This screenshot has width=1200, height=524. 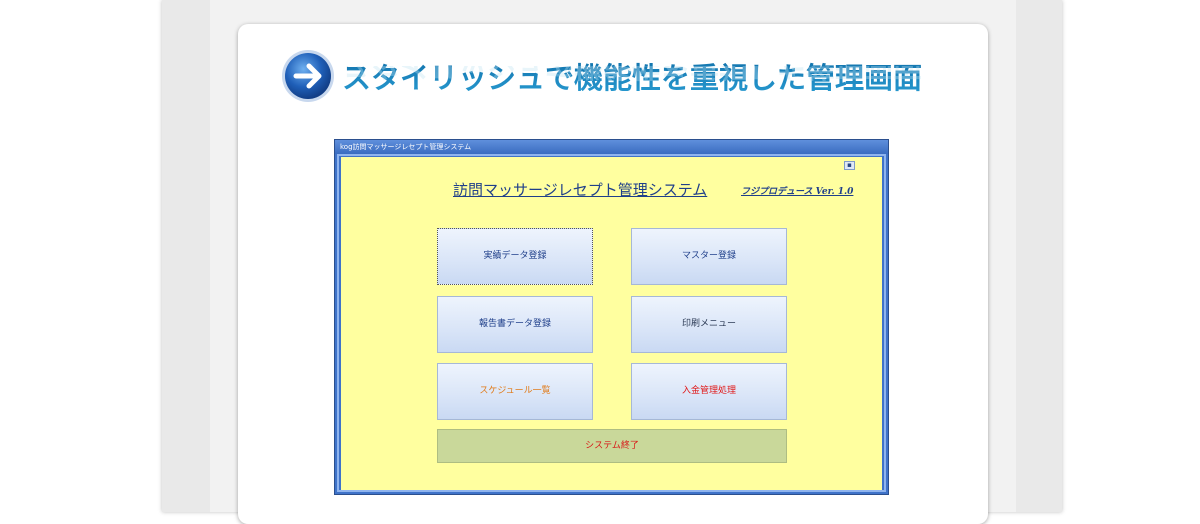 What do you see at coordinates (642, 78) in the screenshot?
I see `page-heading: スタイリッシュで機能性を重視した管理画面` at bounding box center [642, 78].